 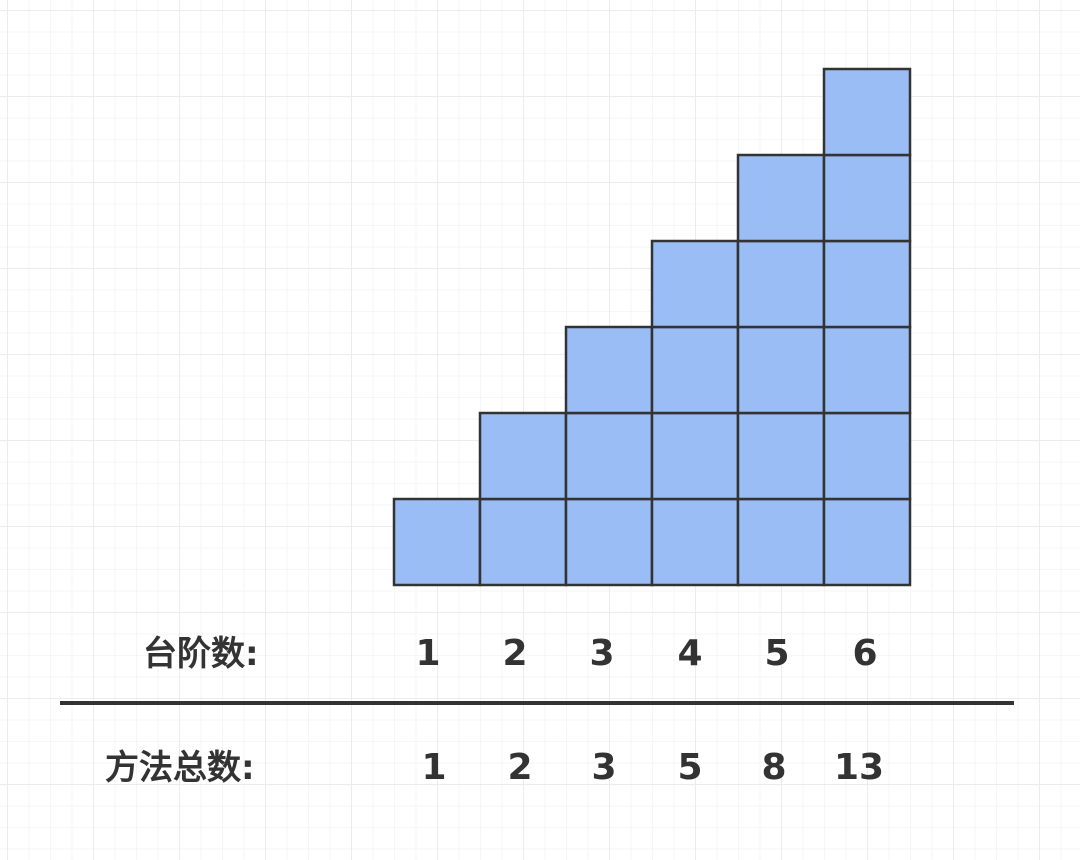 What do you see at coordinates (777, 653) in the screenshot?
I see `step-number: 5` at bounding box center [777, 653].